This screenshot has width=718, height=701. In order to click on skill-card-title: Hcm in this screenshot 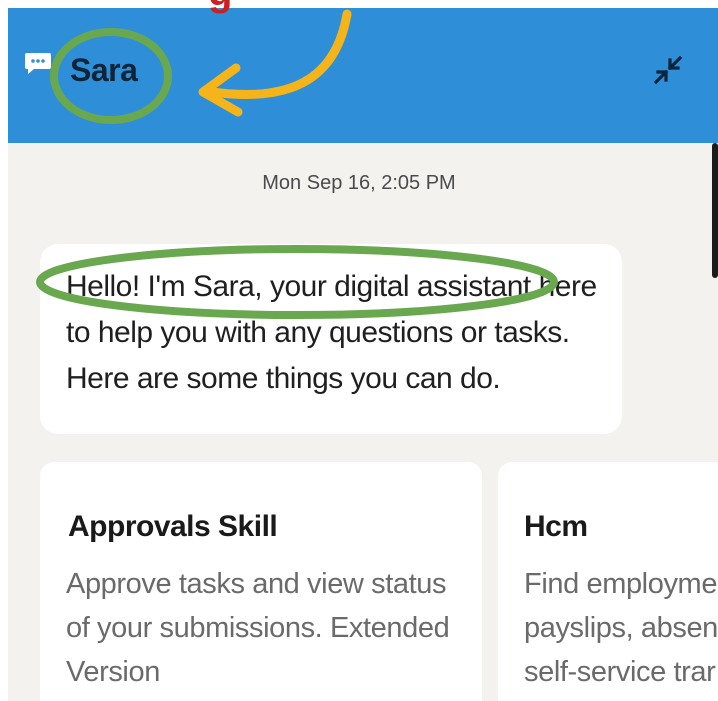, I will do `click(556, 526)`.